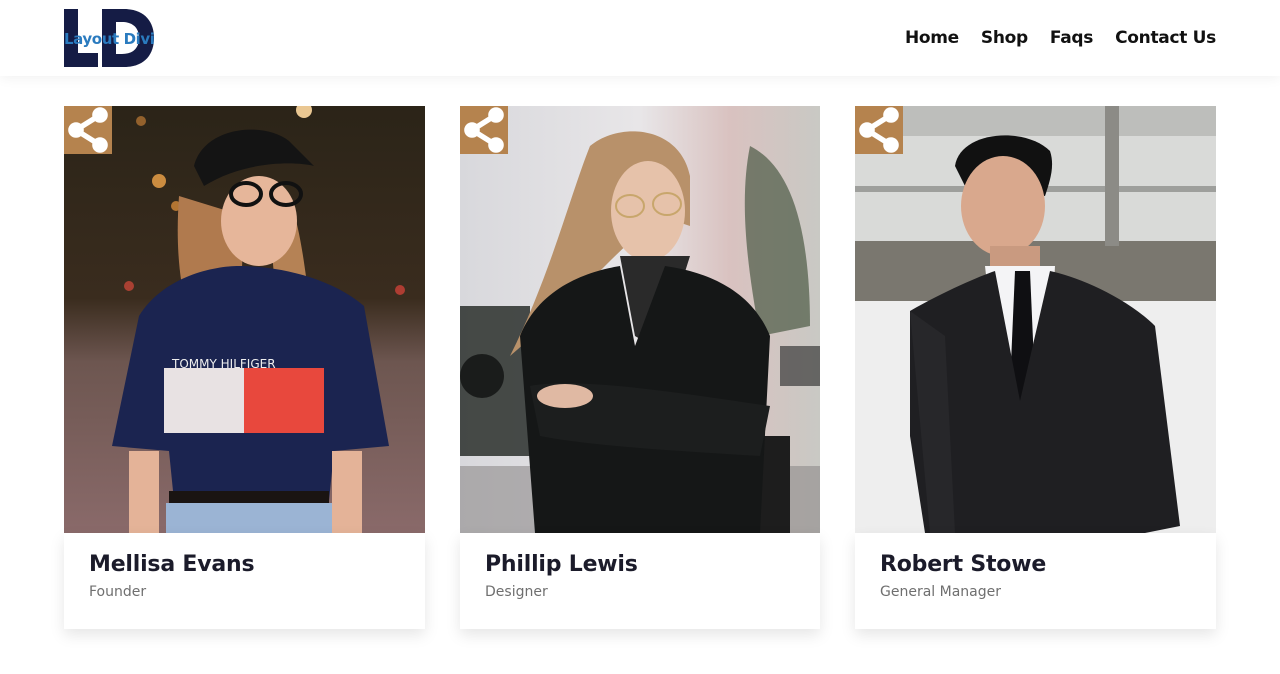  What do you see at coordinates (1035, 581) in the screenshot?
I see `member-info: Robert Stowe General Manager` at bounding box center [1035, 581].